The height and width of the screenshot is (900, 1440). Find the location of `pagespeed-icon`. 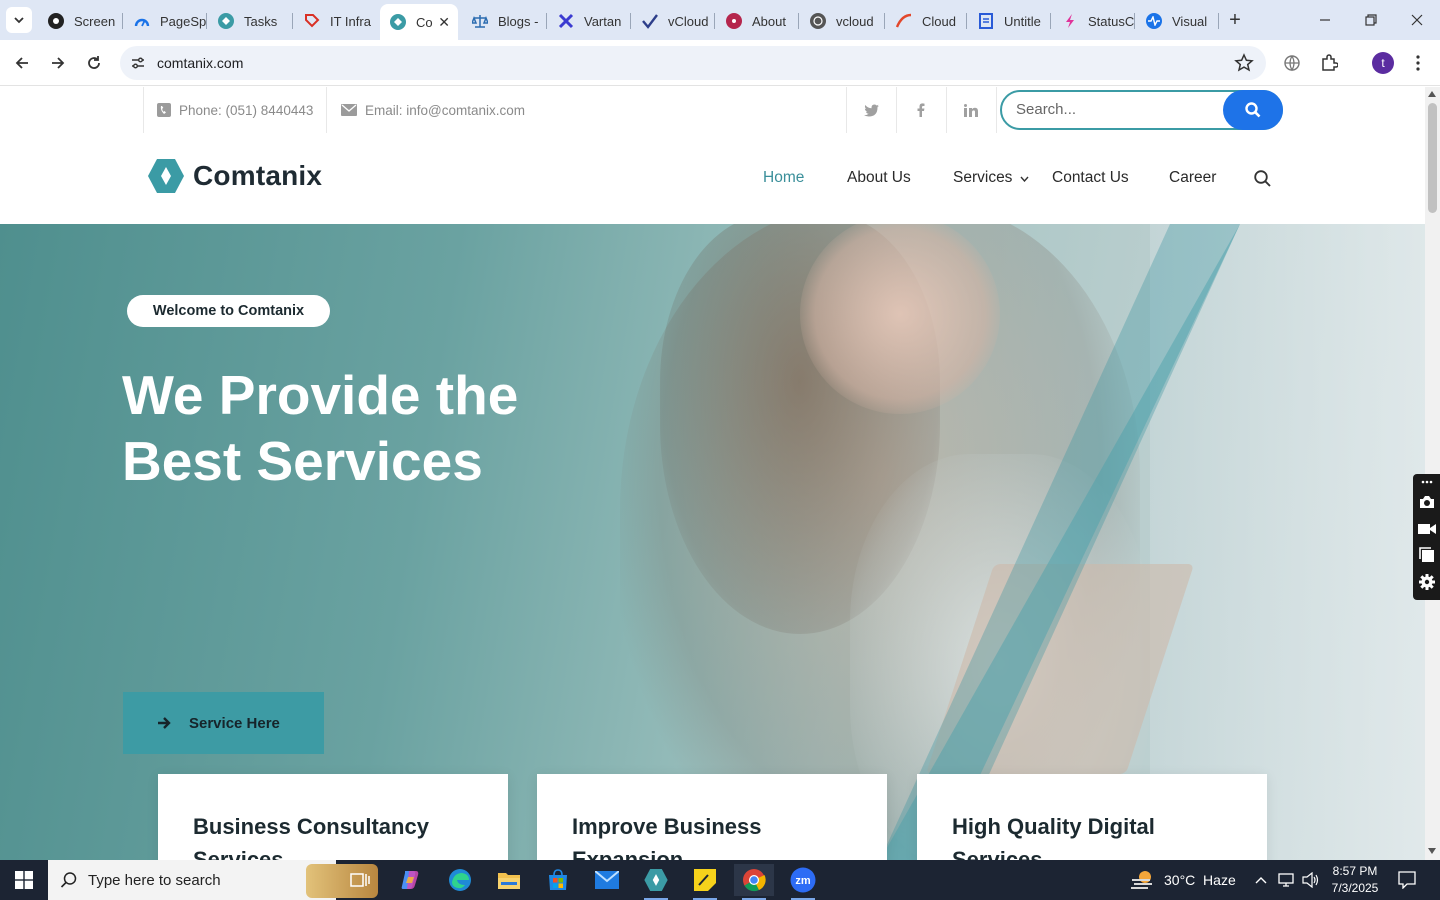

pagespeed-icon is located at coordinates (142, 21).